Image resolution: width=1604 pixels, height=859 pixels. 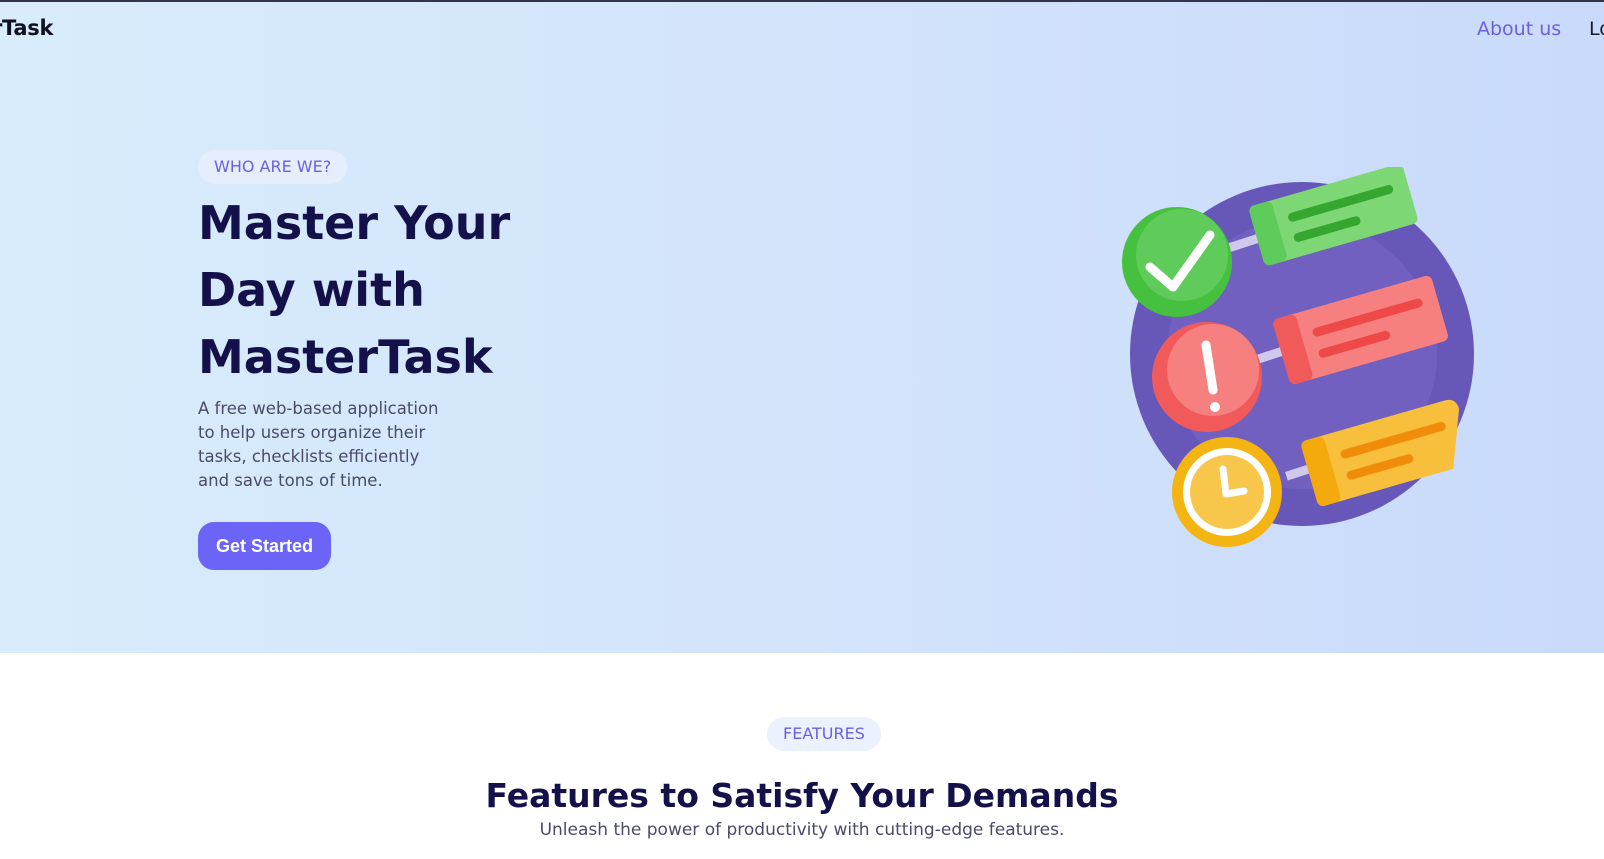 What do you see at coordinates (273, 167) in the screenshot?
I see `hero-tag: WHO ARE WE?` at bounding box center [273, 167].